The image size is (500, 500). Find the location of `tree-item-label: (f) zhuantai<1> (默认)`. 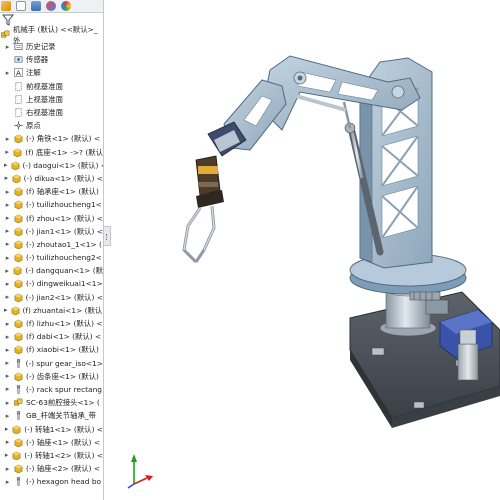

tree-item-label: (f) zhuantai<1> (默认) is located at coordinates (63, 310).